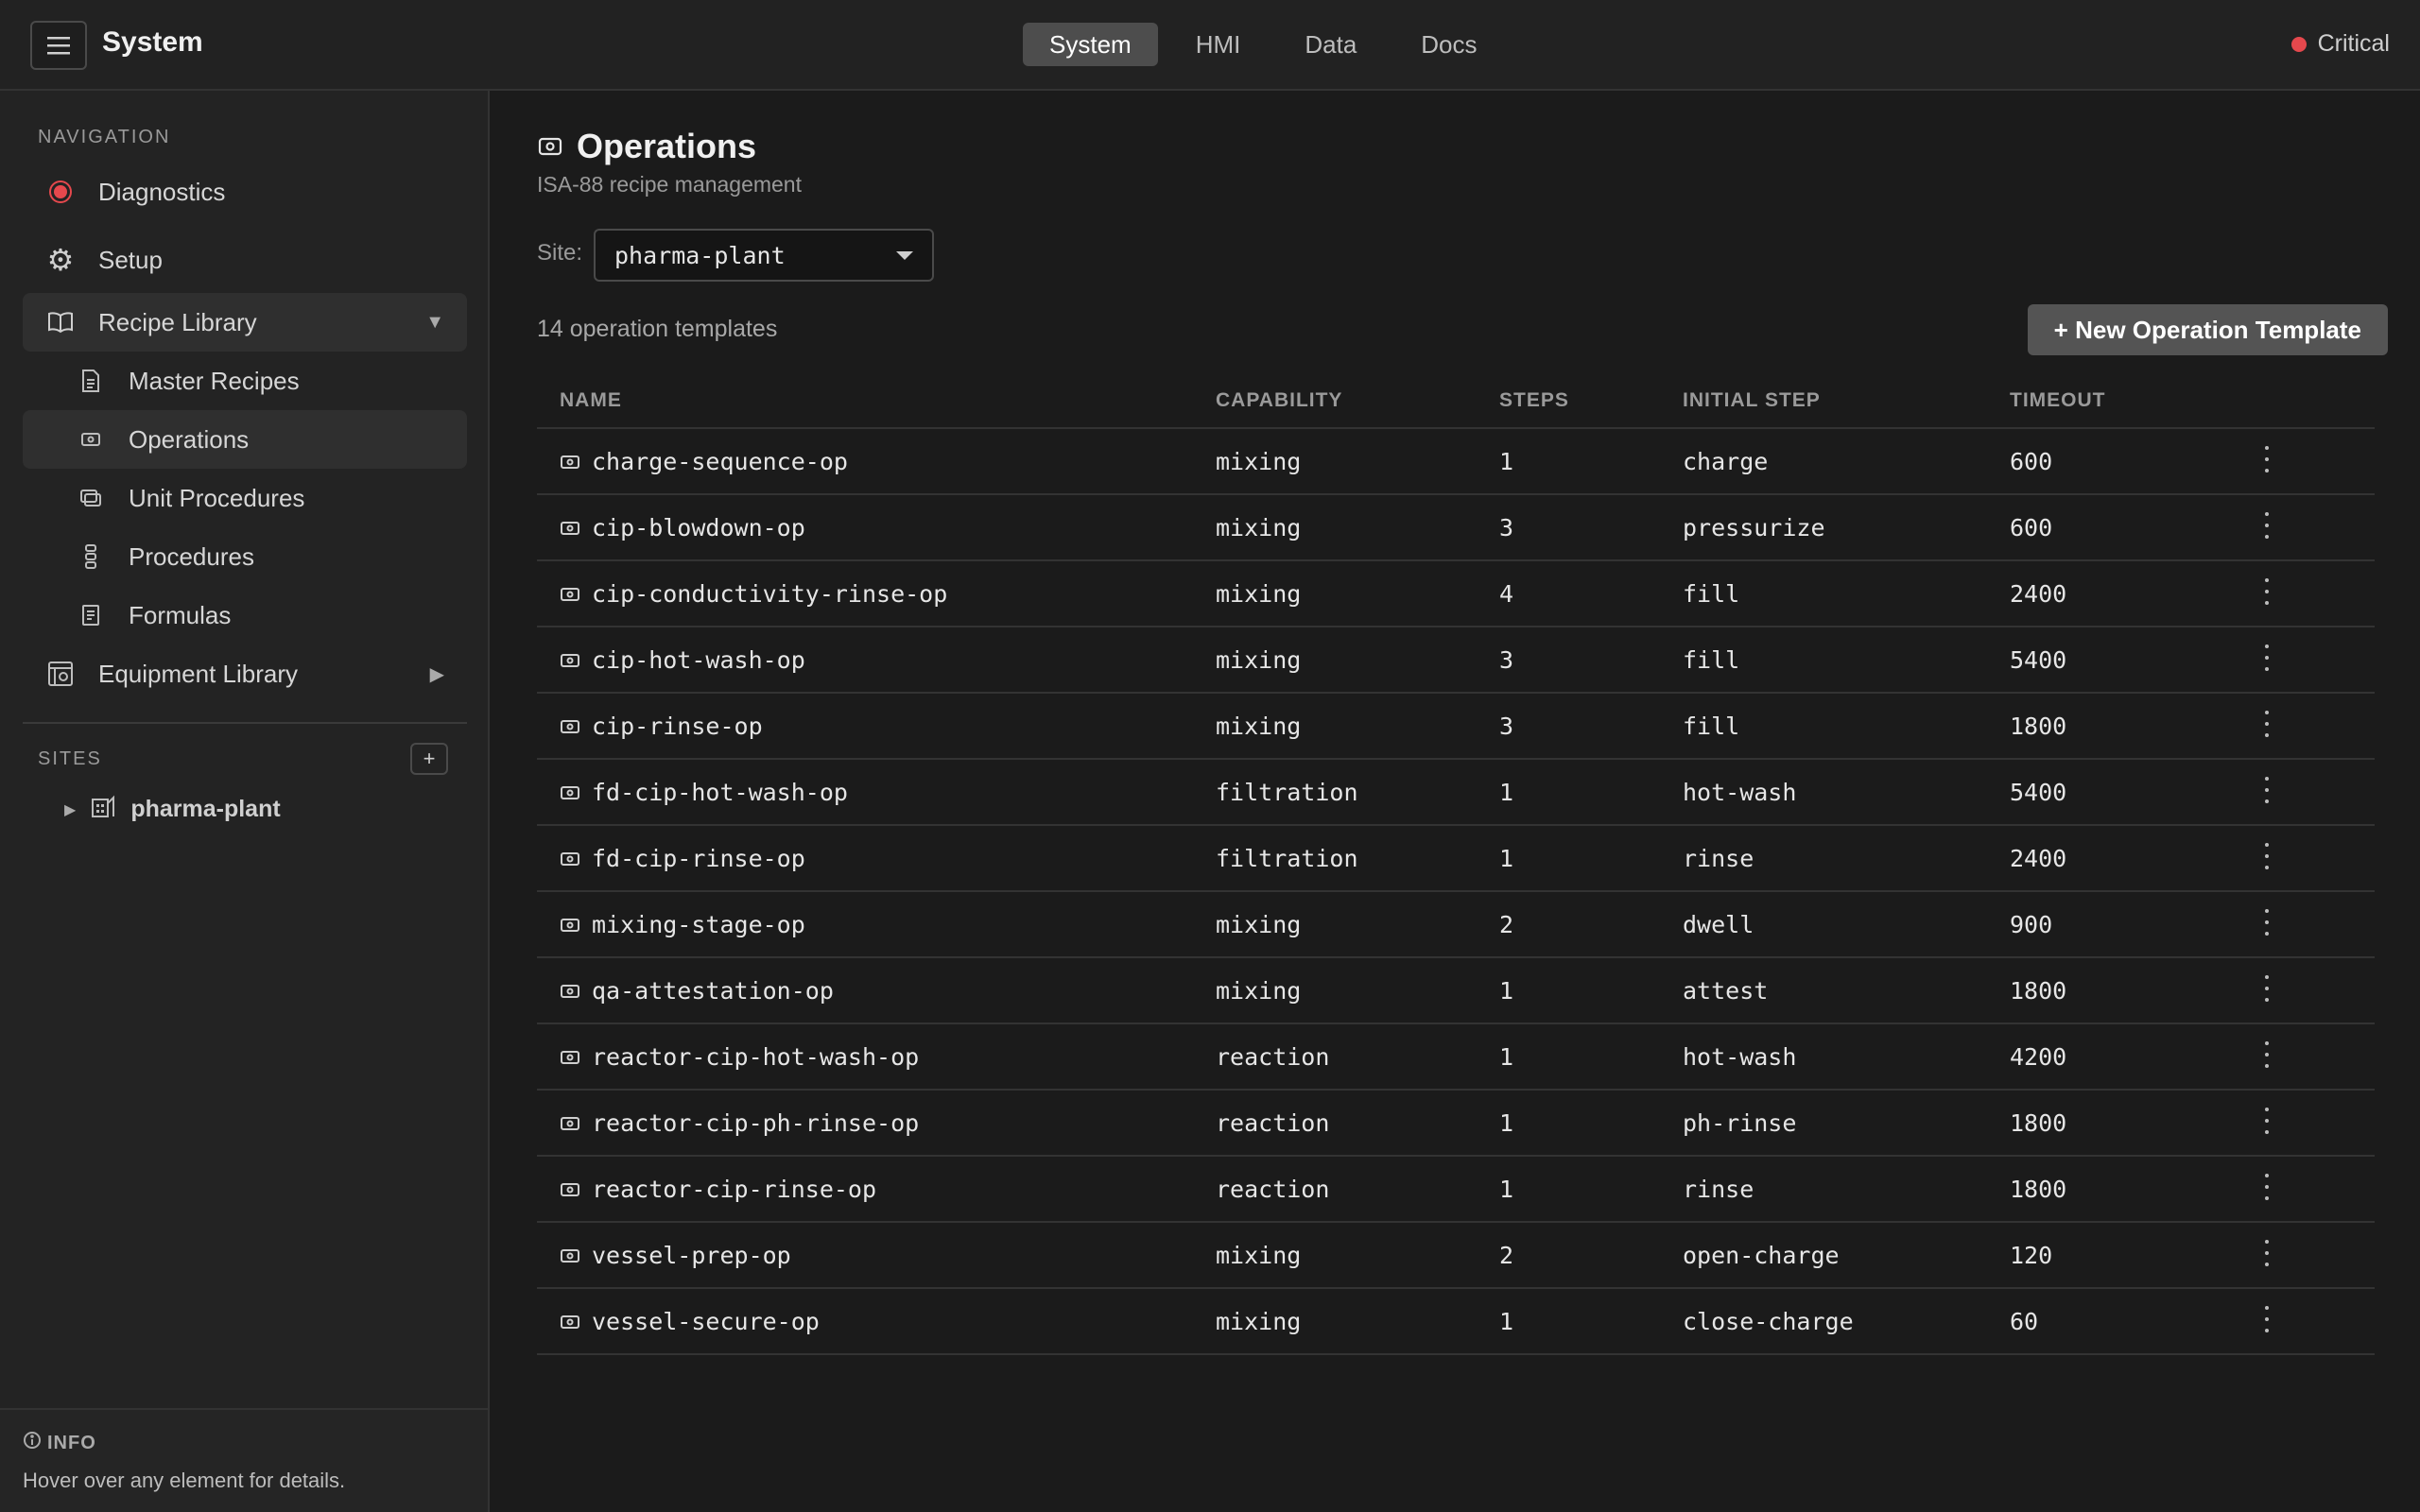 Image resolution: width=2420 pixels, height=1512 pixels. What do you see at coordinates (1752, 400) in the screenshot?
I see `column-header-initial-step: INITIAL STEP` at bounding box center [1752, 400].